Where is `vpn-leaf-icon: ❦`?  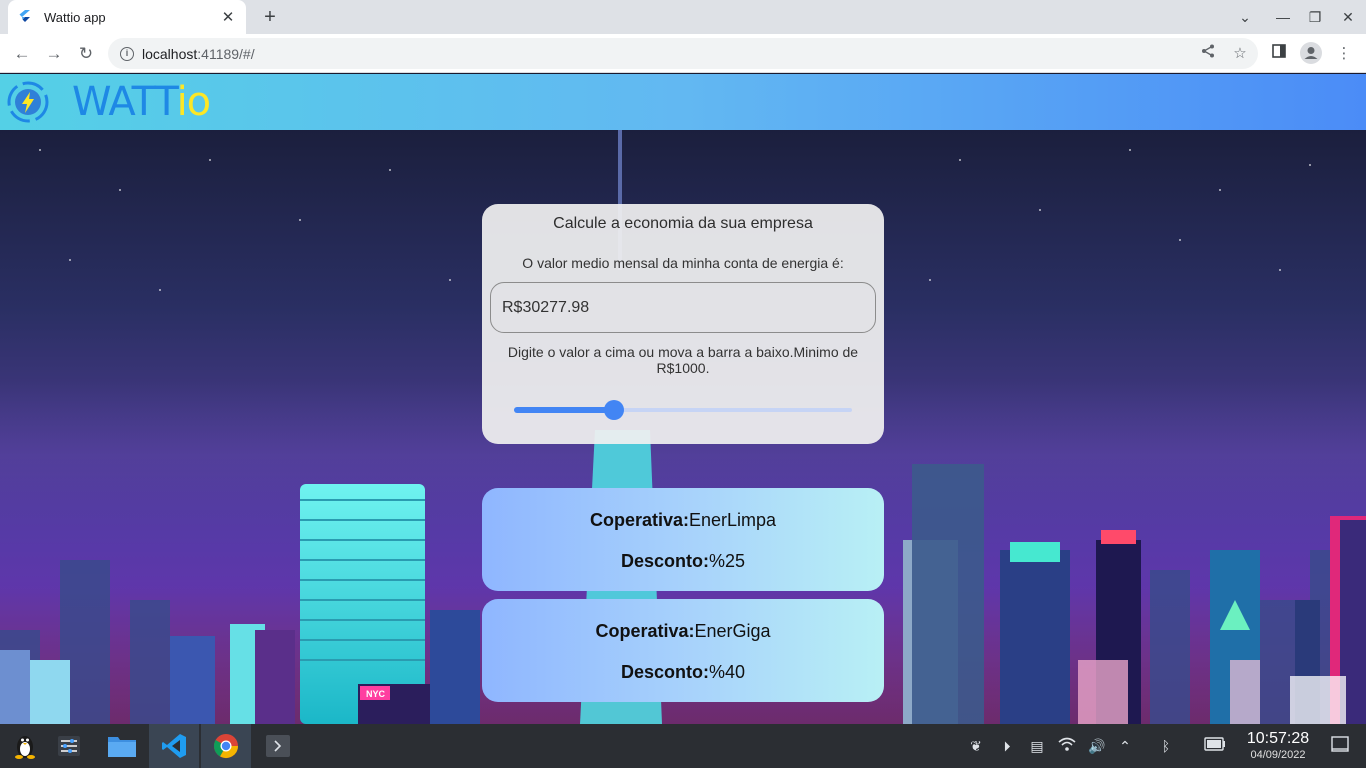 vpn-leaf-icon: ❦ is located at coordinates (976, 746).